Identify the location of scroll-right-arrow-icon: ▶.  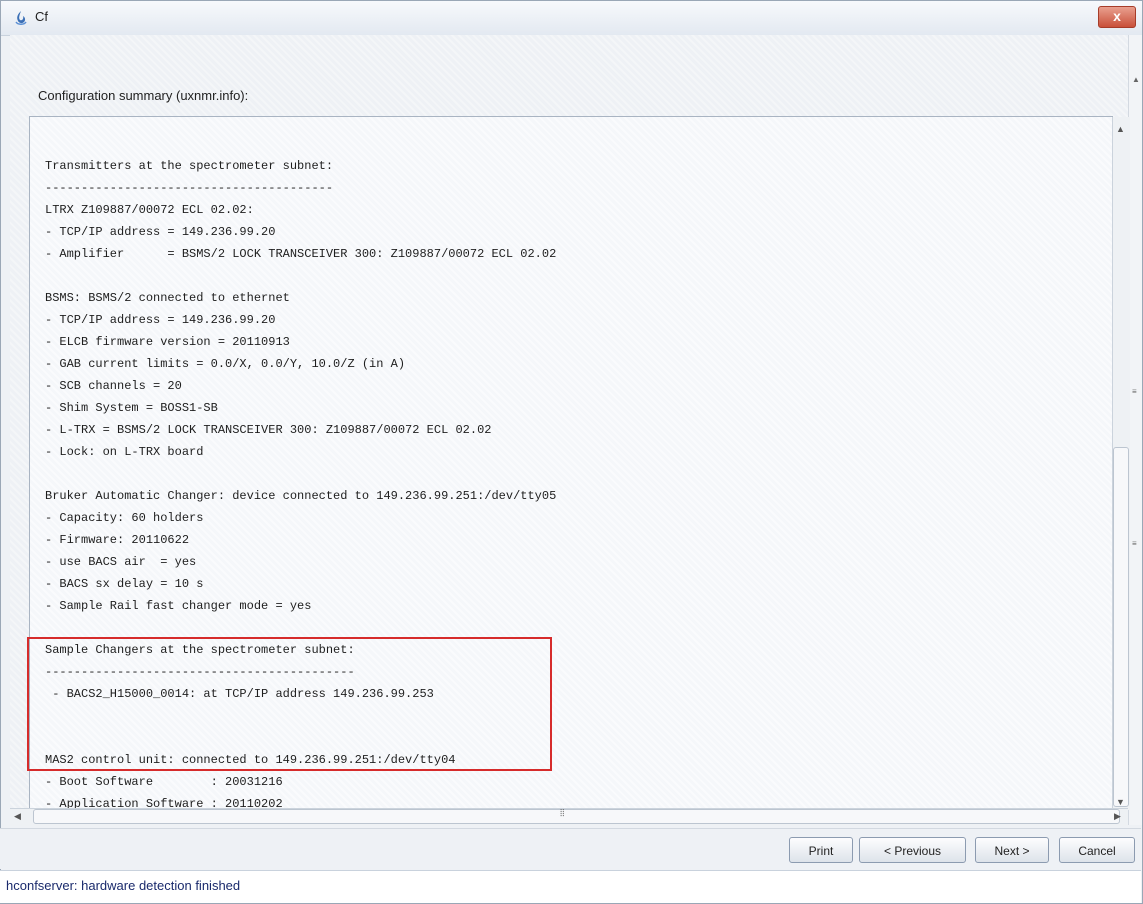
(1117, 816).